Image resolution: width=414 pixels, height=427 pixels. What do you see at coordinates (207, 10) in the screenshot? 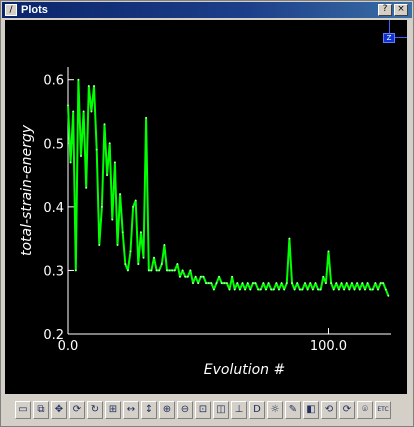
I see `title-bar: / Plots ? ×` at bounding box center [207, 10].